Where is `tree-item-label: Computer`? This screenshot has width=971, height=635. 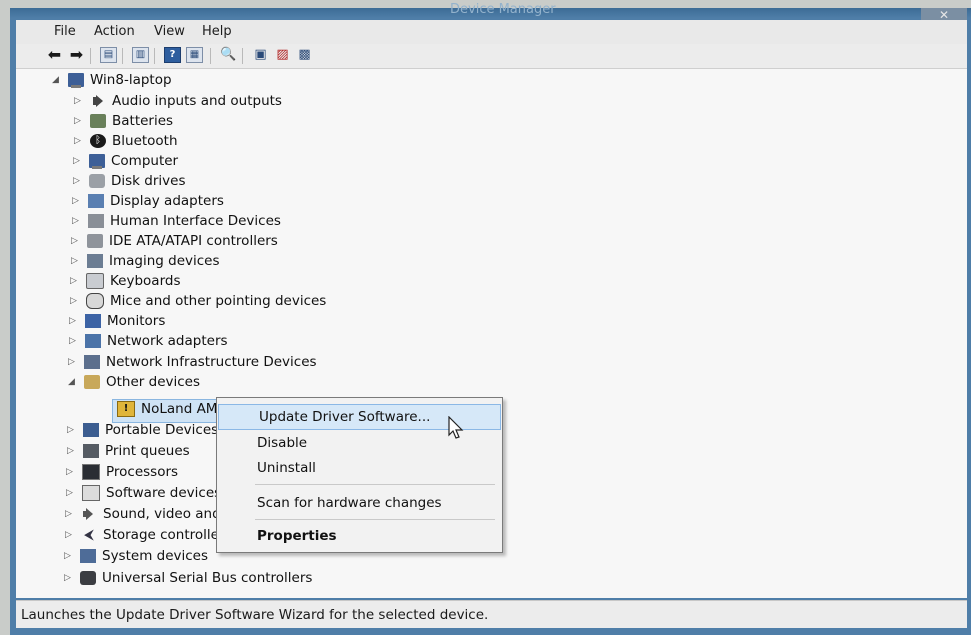
tree-item-label: Computer is located at coordinates (145, 161).